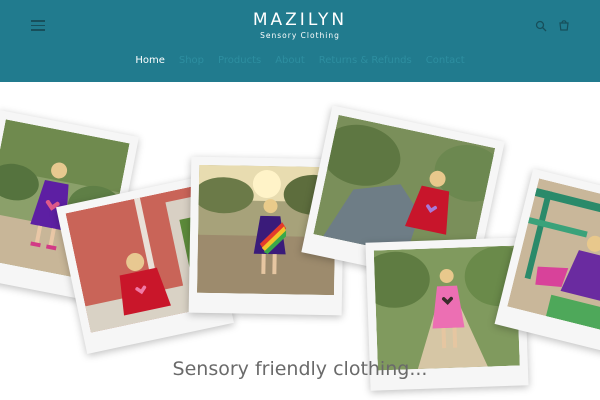 The height and width of the screenshot is (400, 600). Describe the element at coordinates (239, 60) in the screenshot. I see `nav-item-products: Products` at that location.